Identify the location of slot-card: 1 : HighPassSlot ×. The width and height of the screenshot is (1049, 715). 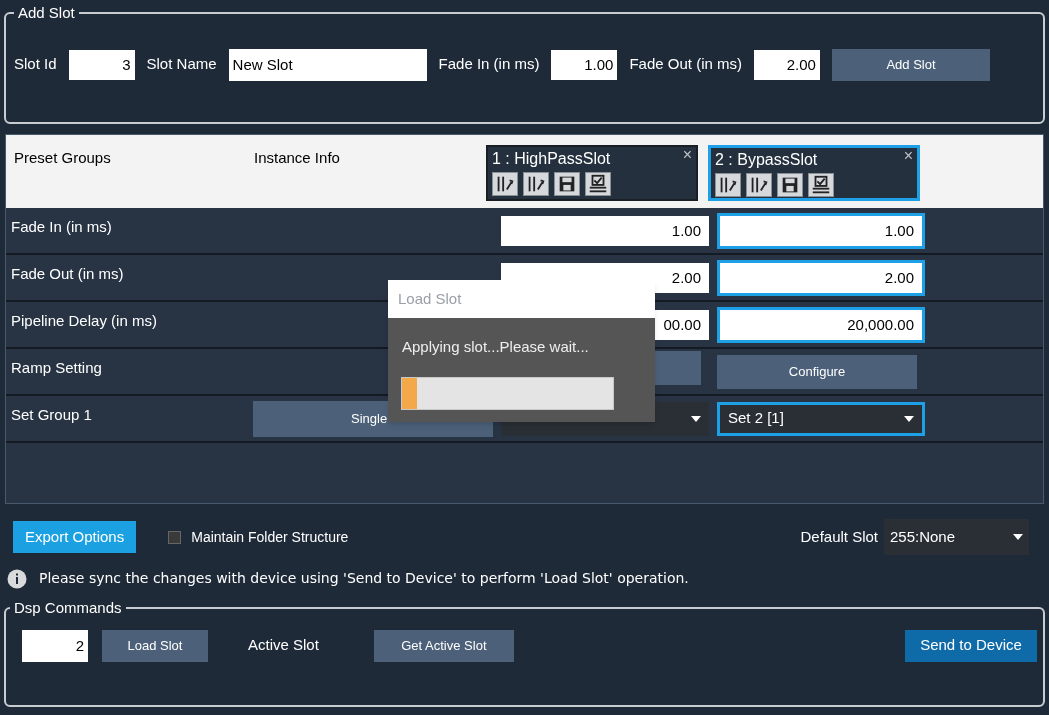
(592, 173).